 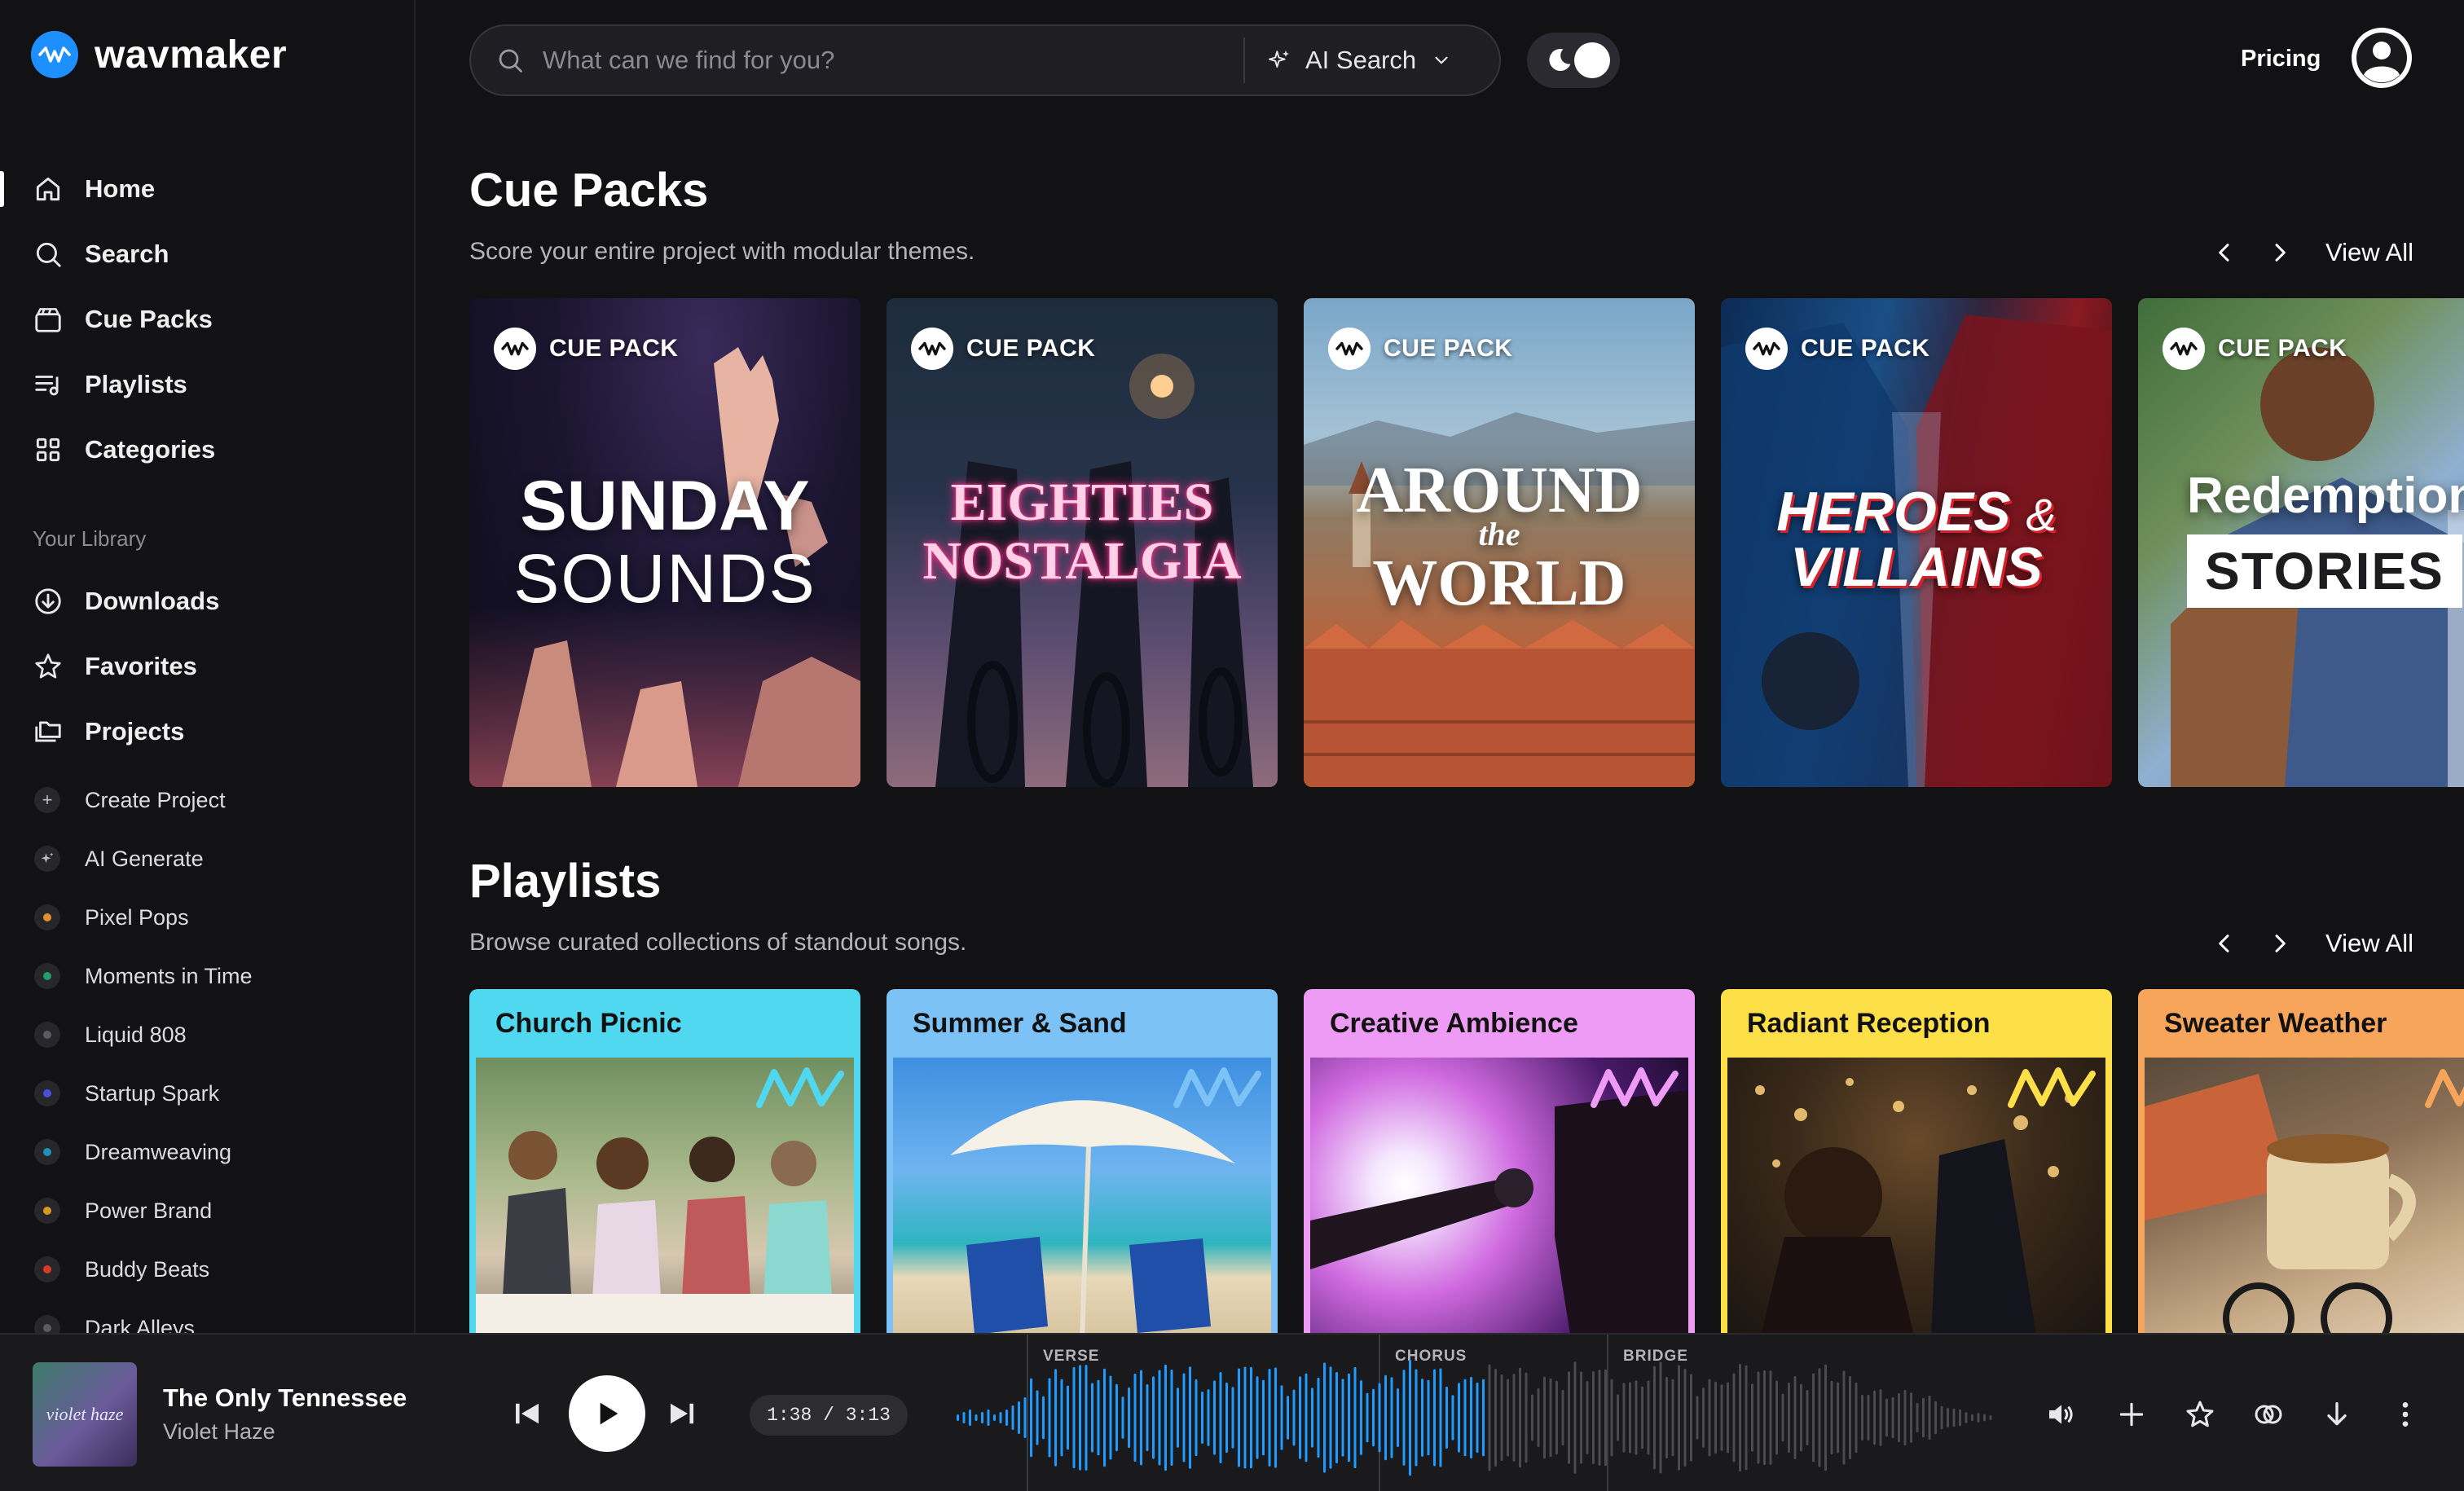 I want to click on project-item: Power Brand, so click(x=207, y=1210).